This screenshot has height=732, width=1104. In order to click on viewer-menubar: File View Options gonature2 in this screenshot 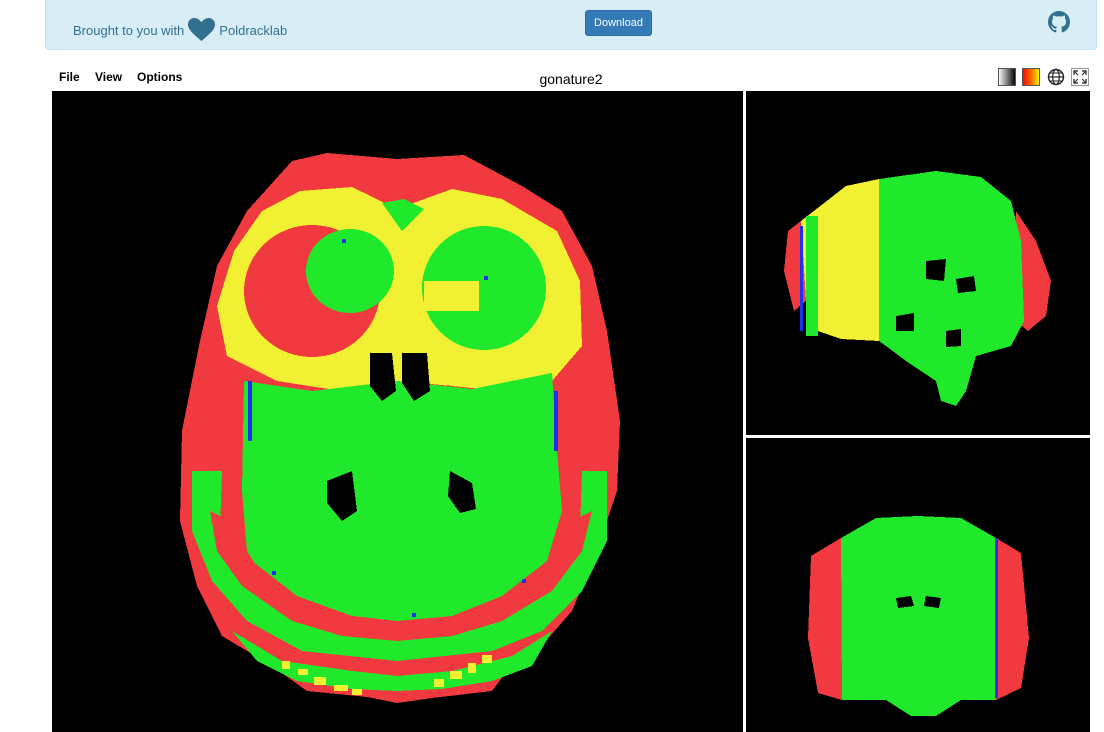, I will do `click(571, 78)`.